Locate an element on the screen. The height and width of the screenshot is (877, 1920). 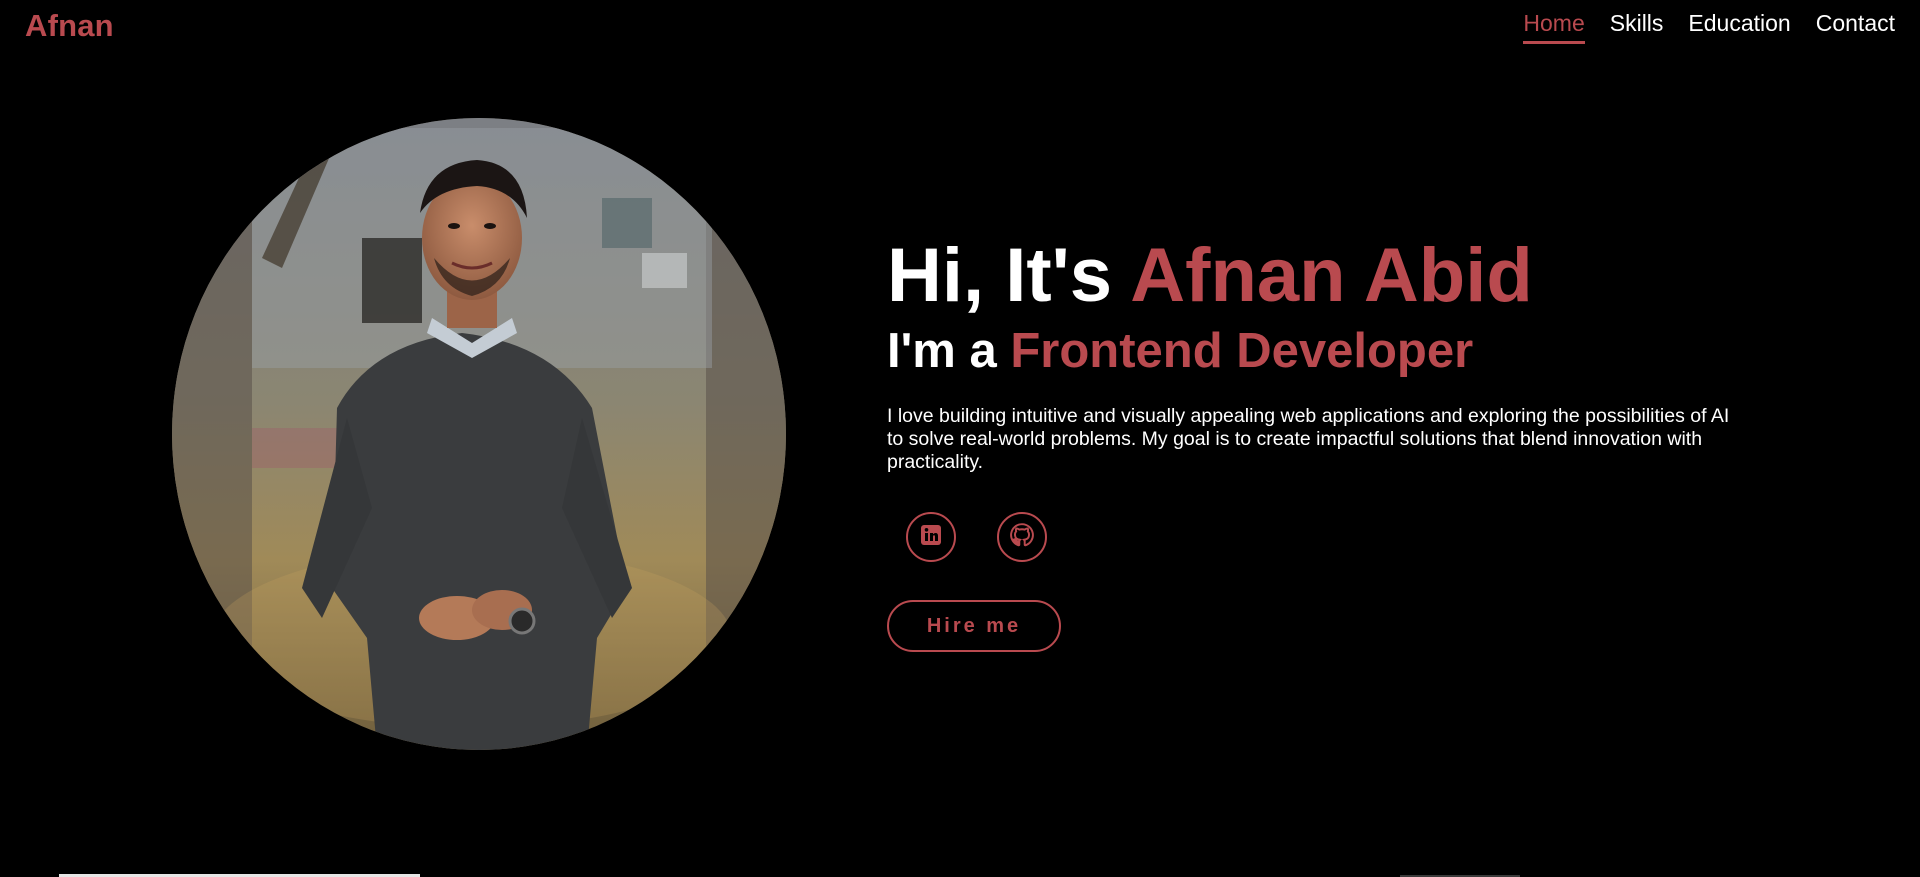
nav-item-skills: Skills is located at coordinates (1637, 27).